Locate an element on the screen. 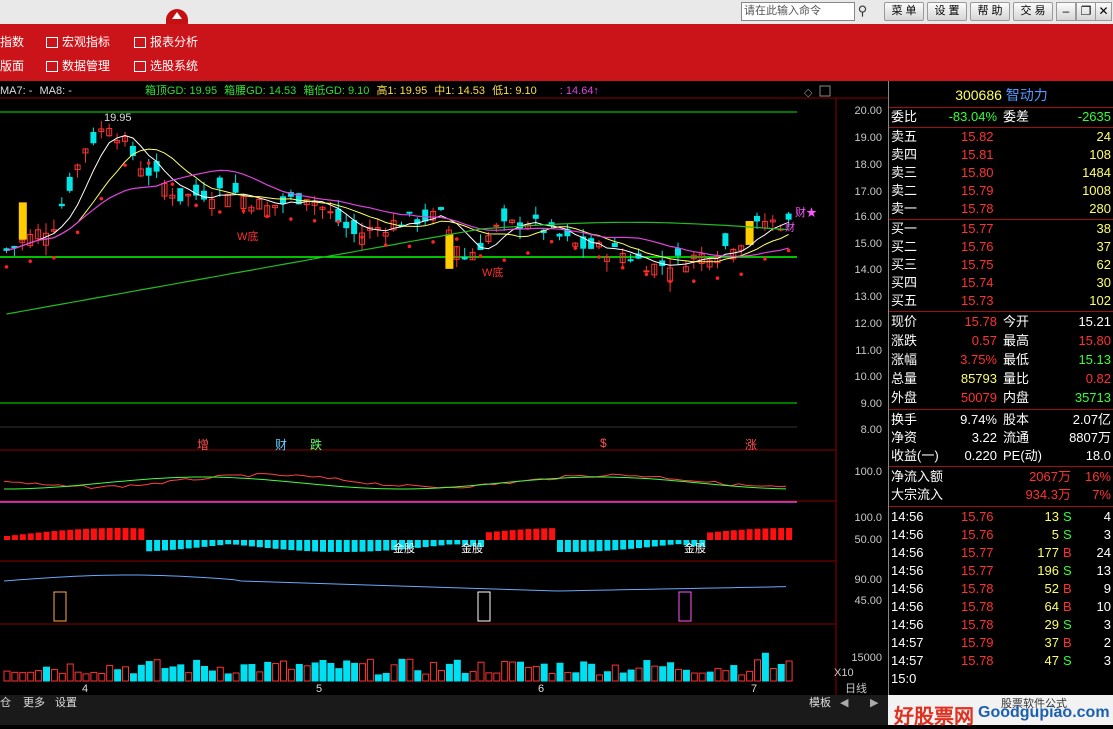  close-icon: ✕ is located at coordinates (1103, 11).